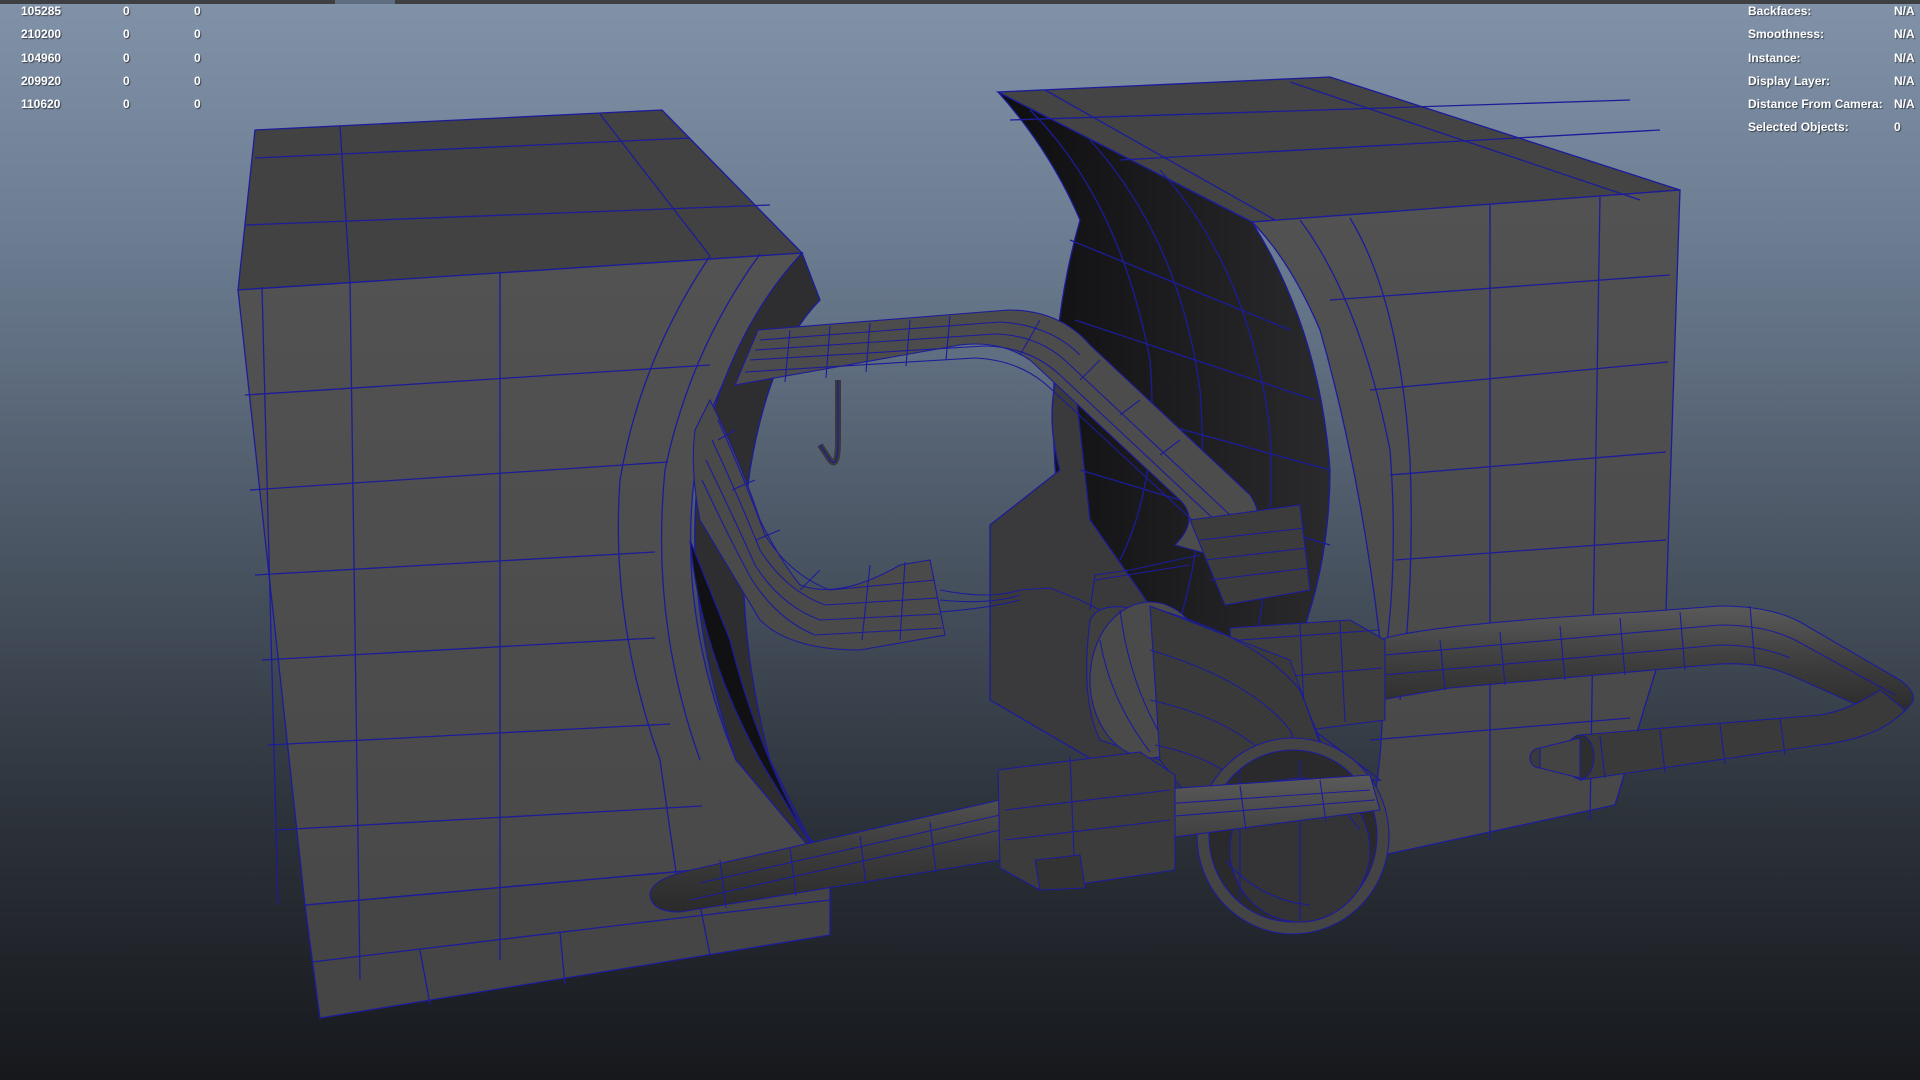  What do you see at coordinates (1833, 34) in the screenshot?
I see `hud-row-smoothness: Smoothness: N/A` at bounding box center [1833, 34].